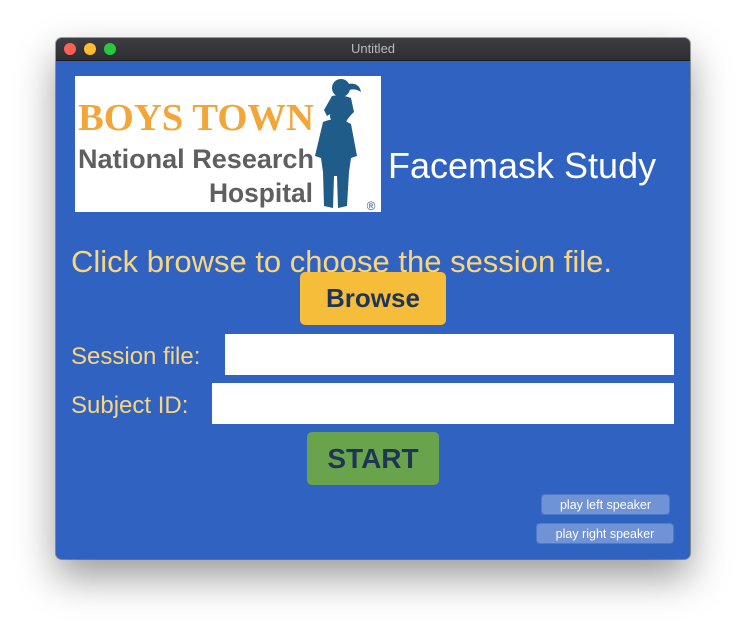 This screenshot has width=746, height=634. Describe the element at coordinates (371, 205) in the screenshot. I see `registered-mark: ®` at that location.